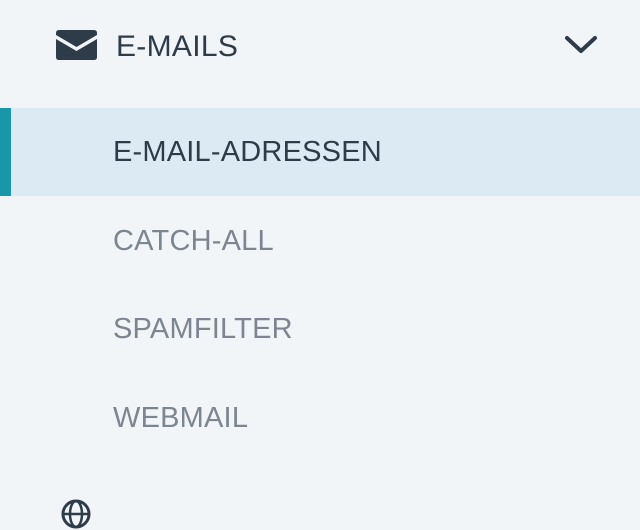  What do you see at coordinates (181, 418) in the screenshot?
I see `menu-item-label: WEBMAIL` at bounding box center [181, 418].